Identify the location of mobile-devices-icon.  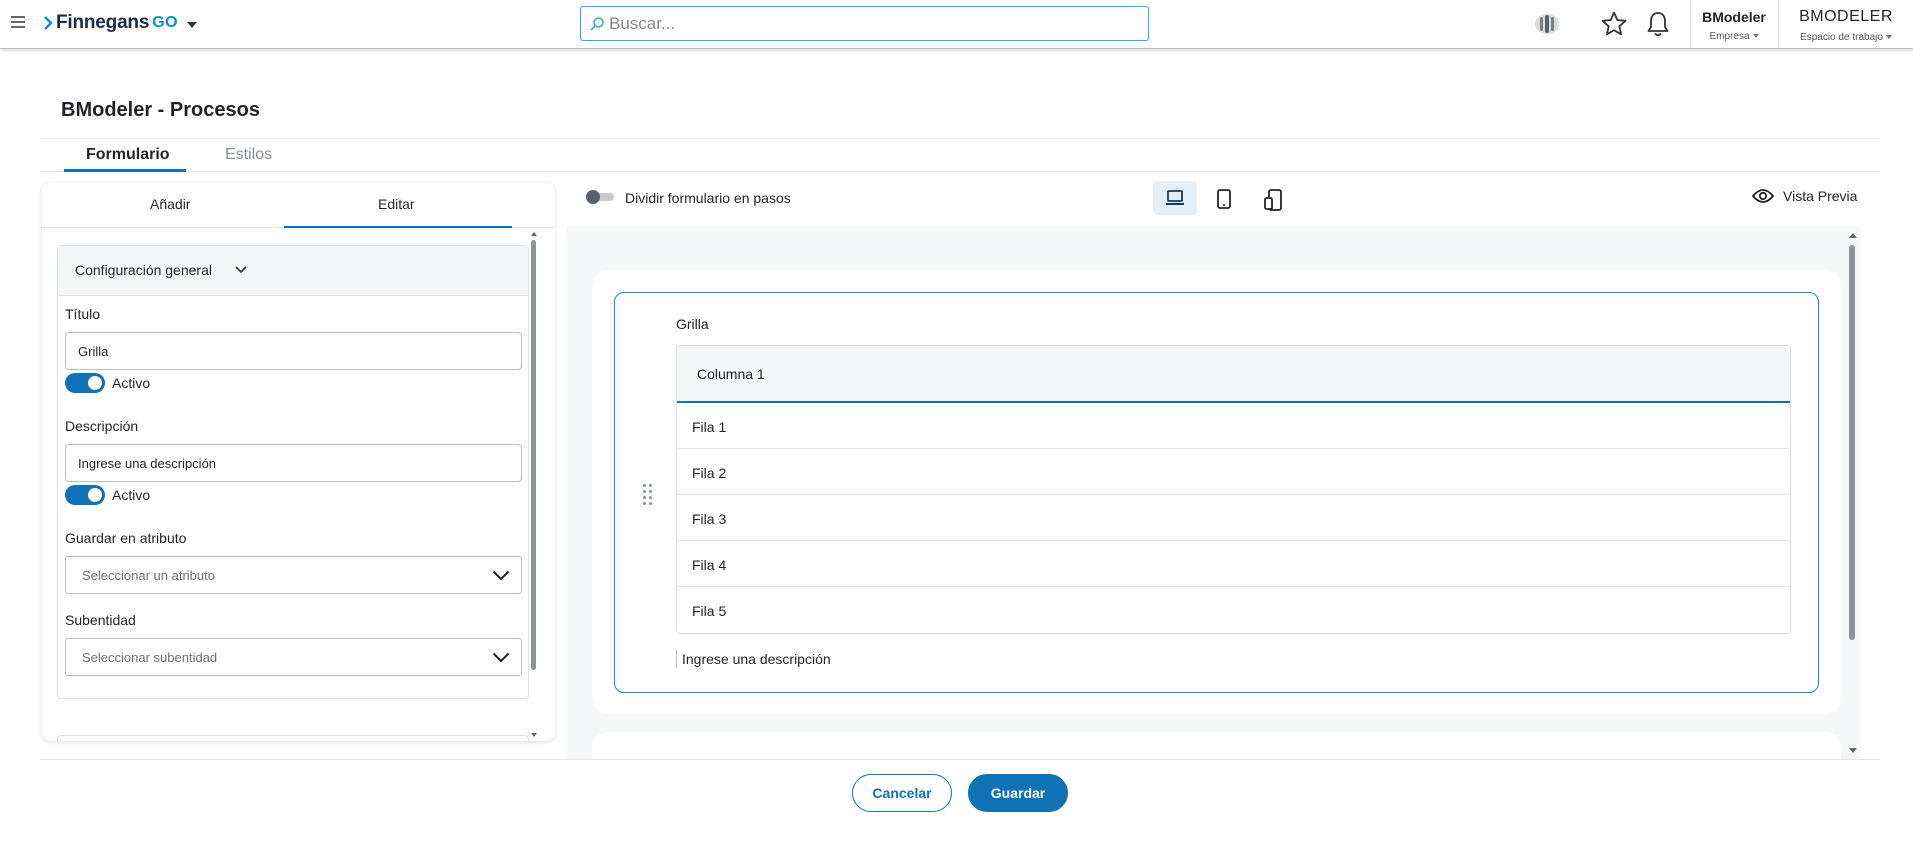
(1273, 200).